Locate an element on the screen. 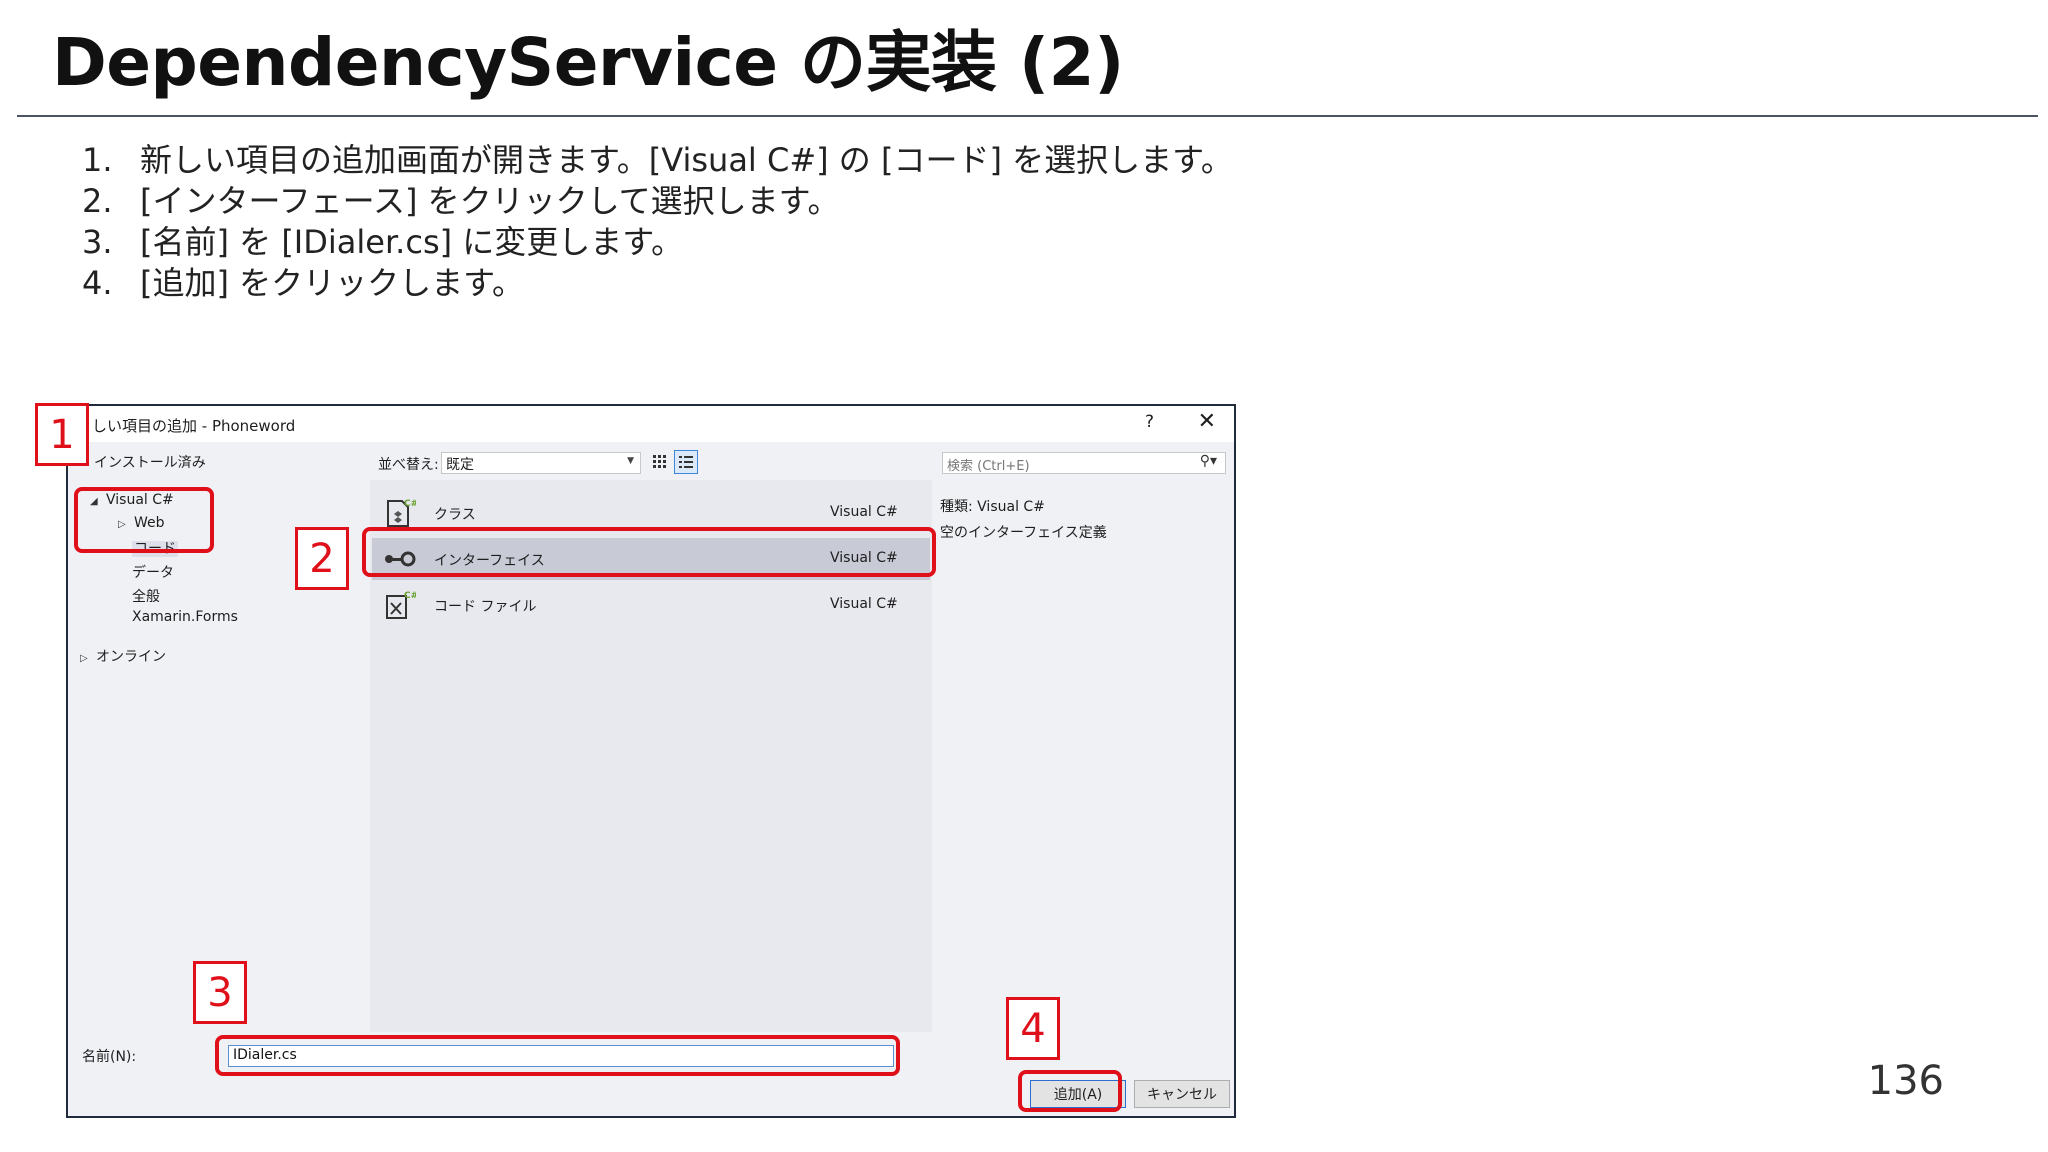 Image resolution: width=2048 pixels, height=1152 pixels. highlight-interface-row is located at coordinates (649, 552).